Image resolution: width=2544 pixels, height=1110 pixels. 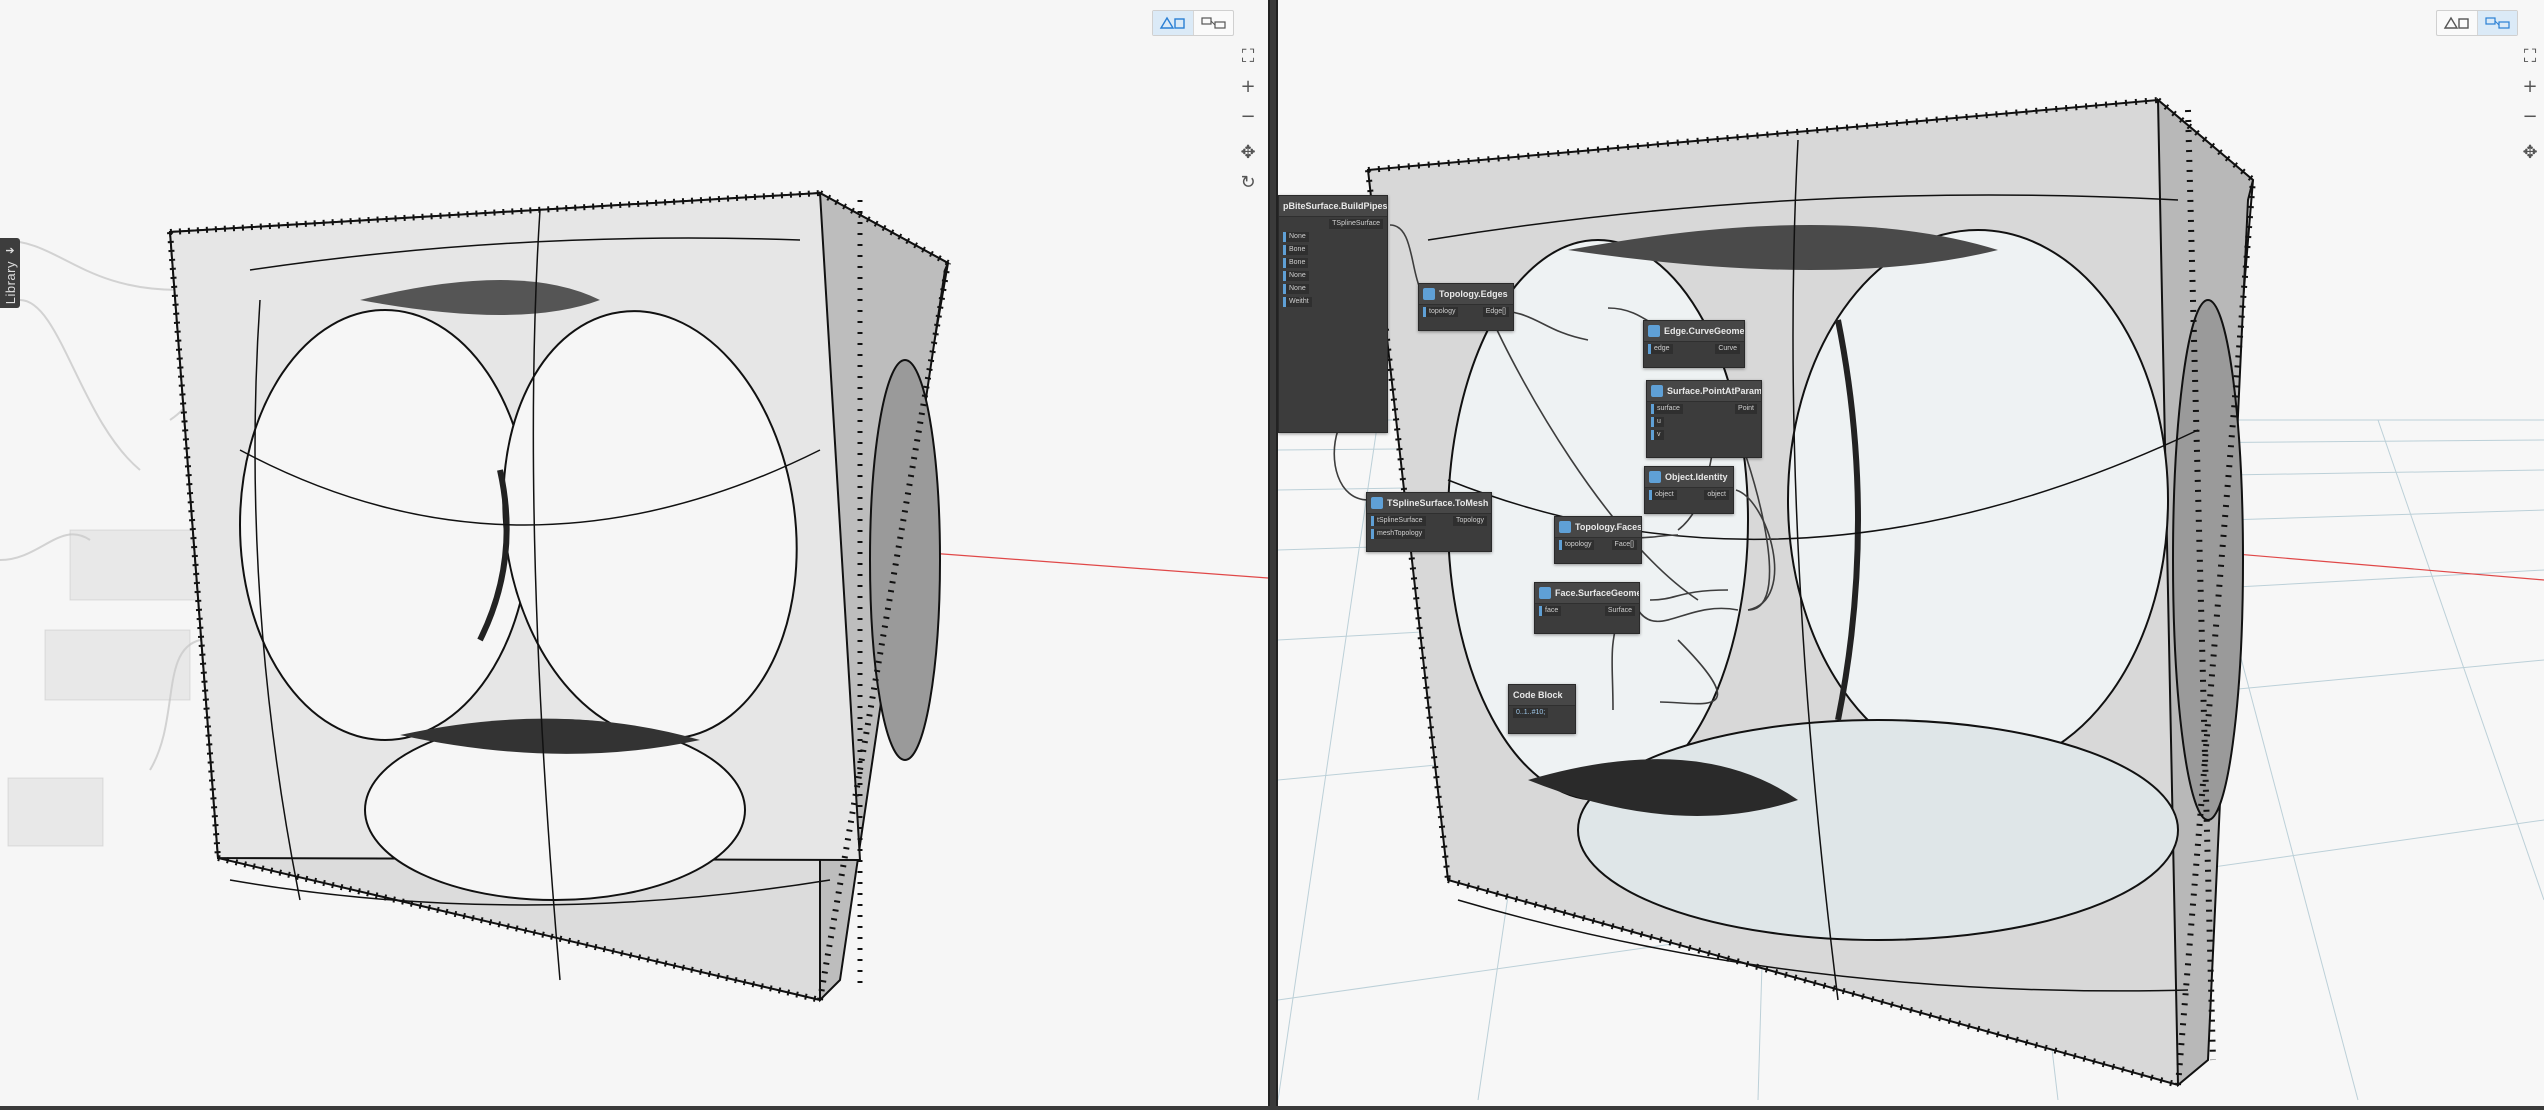 I want to click on input-port: Weitht, so click(x=1297, y=301).